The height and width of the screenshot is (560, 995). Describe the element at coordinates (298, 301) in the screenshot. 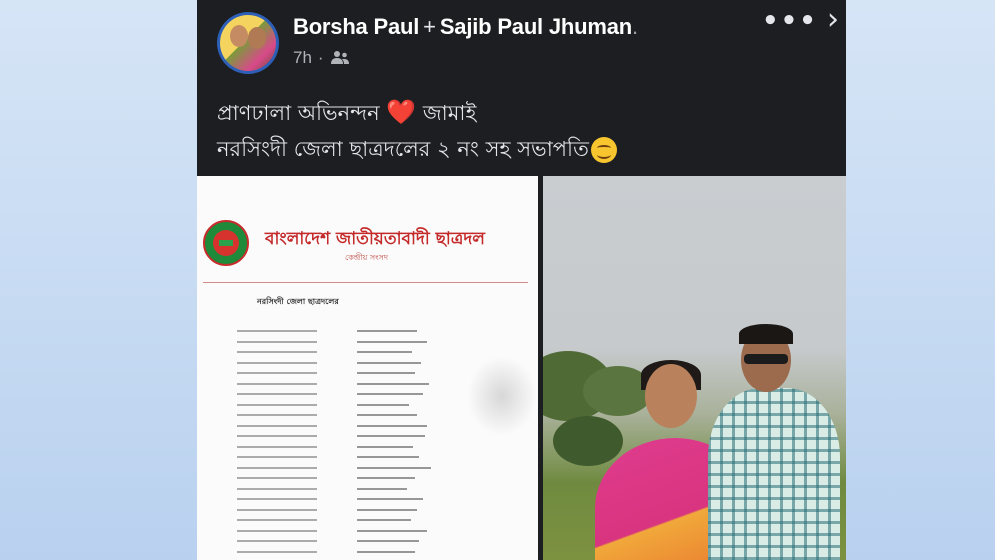

I see `document-heading: নরসিংদী জেলা ছাত্রদলের` at that location.